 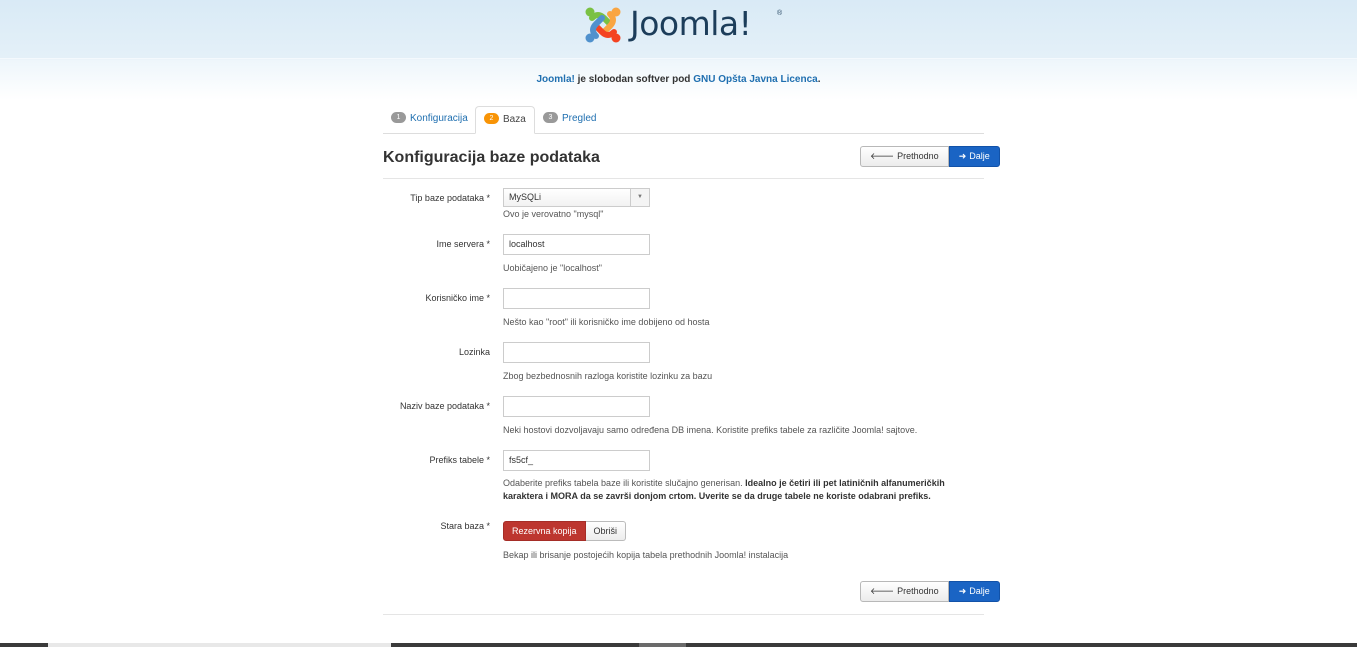 What do you see at coordinates (459, 460) in the screenshot?
I see `prefix-label: Prefiks tabele *` at bounding box center [459, 460].